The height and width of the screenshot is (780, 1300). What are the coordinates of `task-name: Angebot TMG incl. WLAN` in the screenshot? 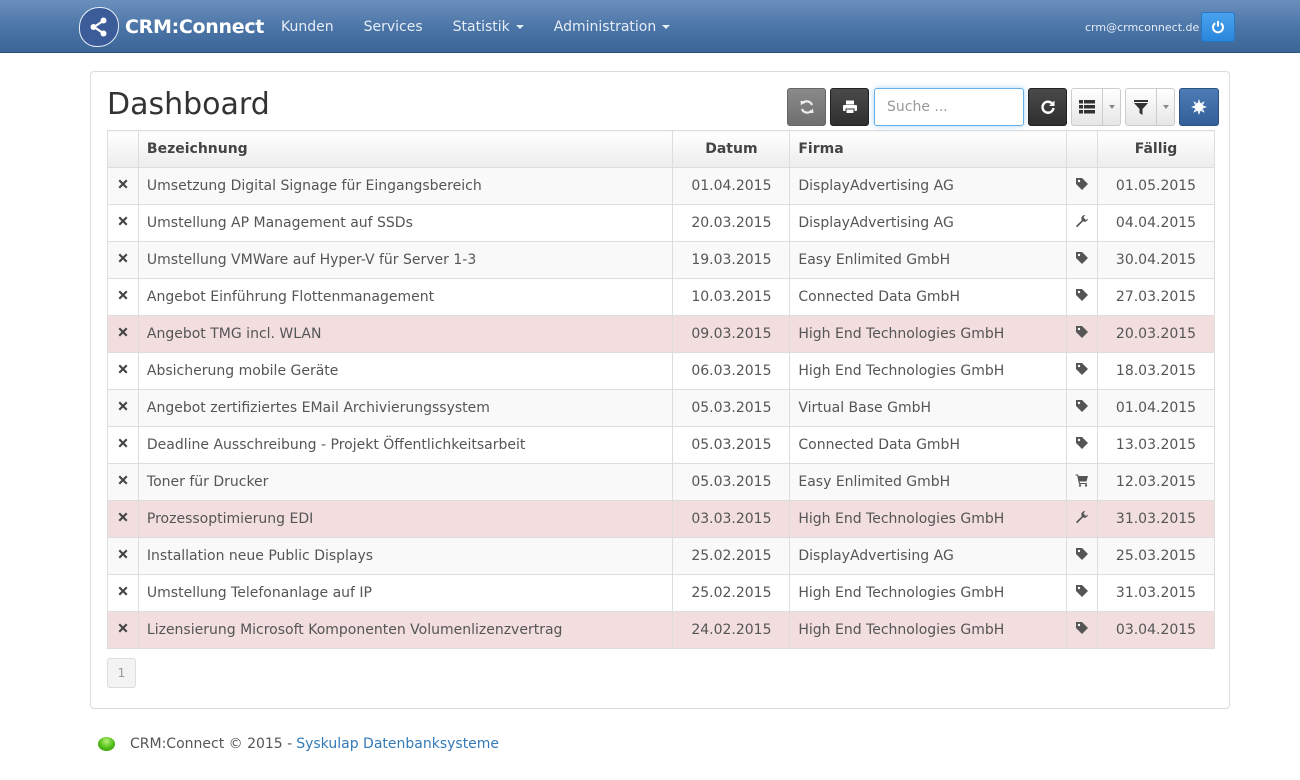 It's located at (405, 334).